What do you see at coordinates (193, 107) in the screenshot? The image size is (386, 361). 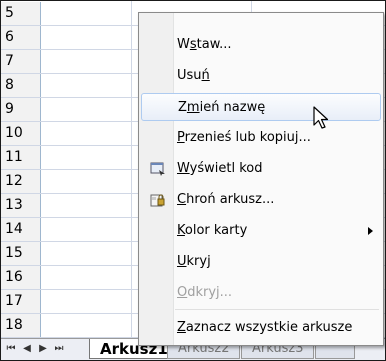 I see `menu-item-accelerator: m` at bounding box center [193, 107].